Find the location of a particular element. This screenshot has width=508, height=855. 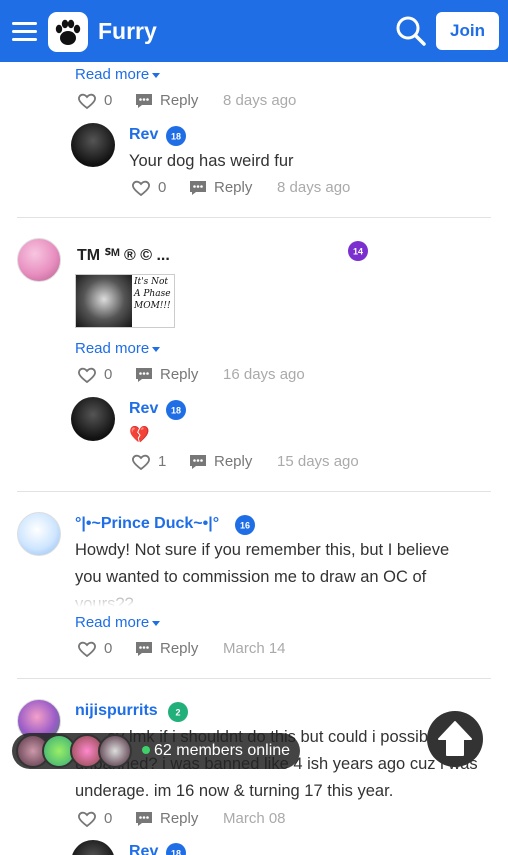

online-members-pill: 62 members online is located at coordinates (156, 751).